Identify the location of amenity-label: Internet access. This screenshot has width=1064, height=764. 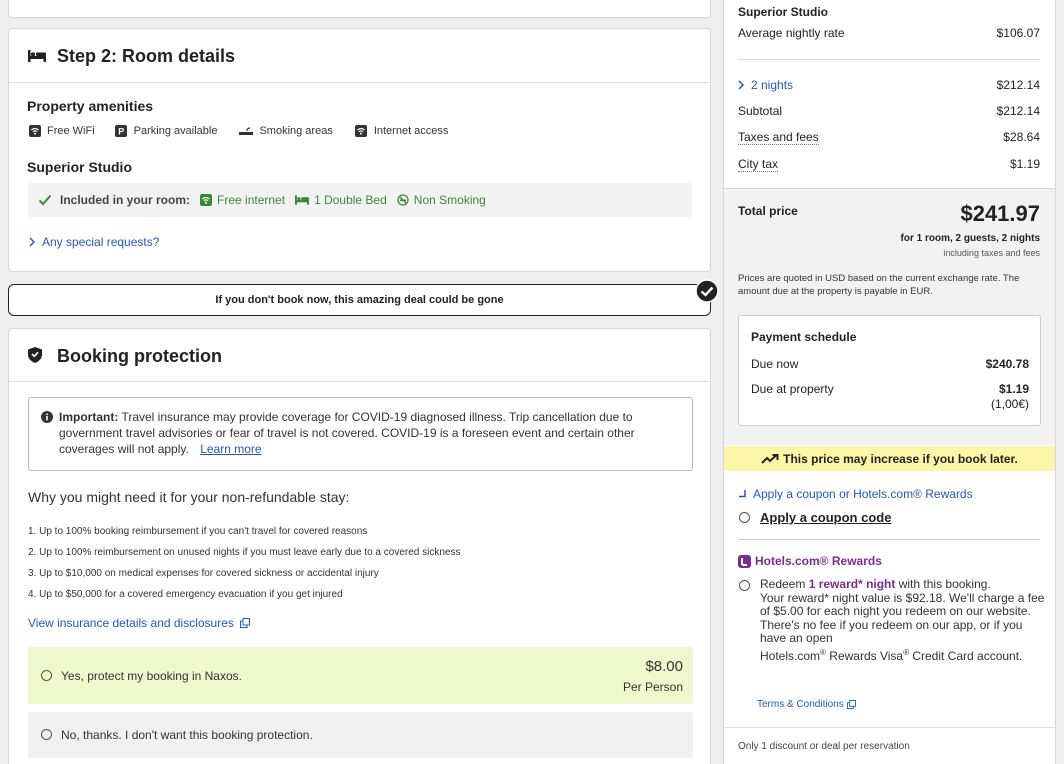
(411, 131).